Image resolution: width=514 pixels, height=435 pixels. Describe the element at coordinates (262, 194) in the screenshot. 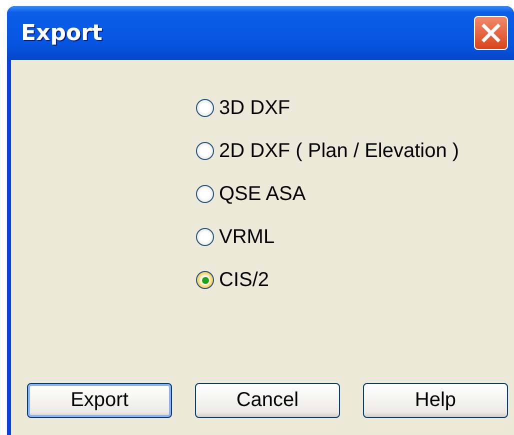

I see `option-label: QSE ASA` at that location.